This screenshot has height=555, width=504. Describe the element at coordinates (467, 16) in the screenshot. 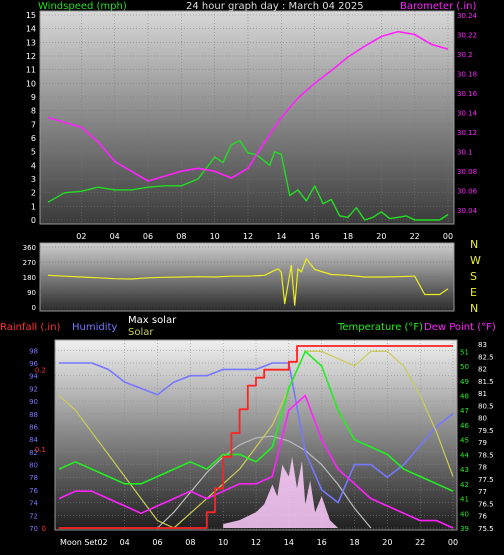

I see `tick-baro-10: 30.24` at that location.